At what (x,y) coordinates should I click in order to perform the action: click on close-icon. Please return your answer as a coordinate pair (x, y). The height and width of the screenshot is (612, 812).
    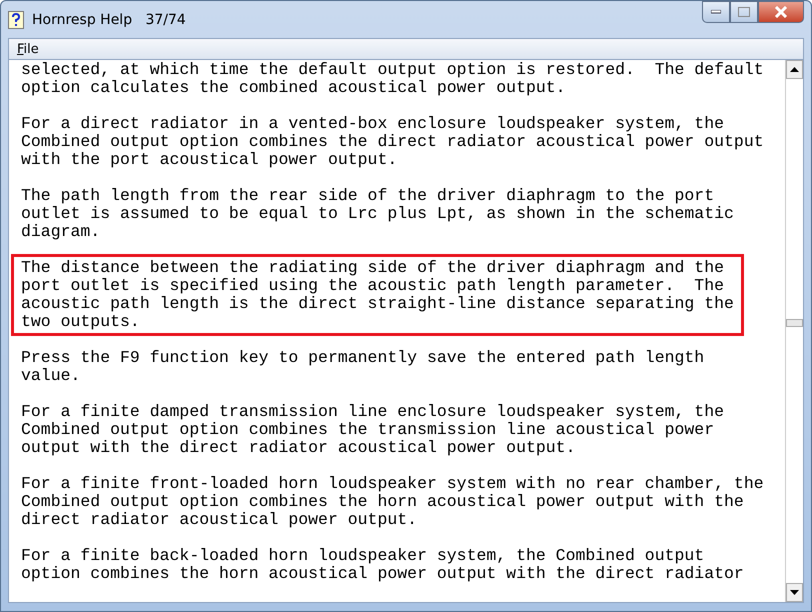
    Looking at the image, I should click on (781, 12).